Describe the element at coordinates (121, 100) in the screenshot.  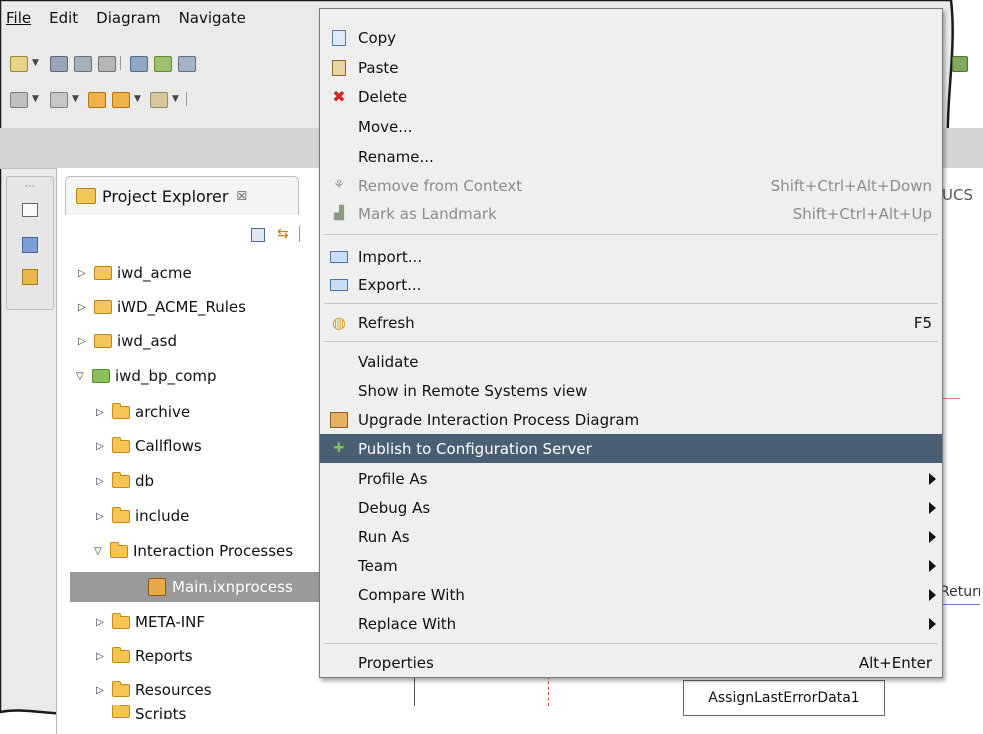
I see `back-icon` at that location.